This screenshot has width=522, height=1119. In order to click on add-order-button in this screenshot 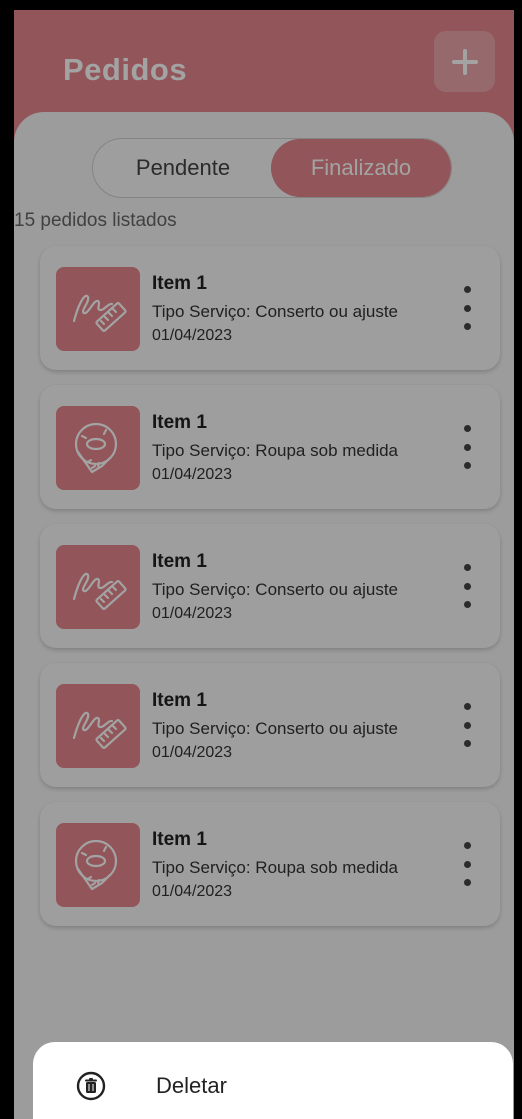, I will do `click(464, 61)`.